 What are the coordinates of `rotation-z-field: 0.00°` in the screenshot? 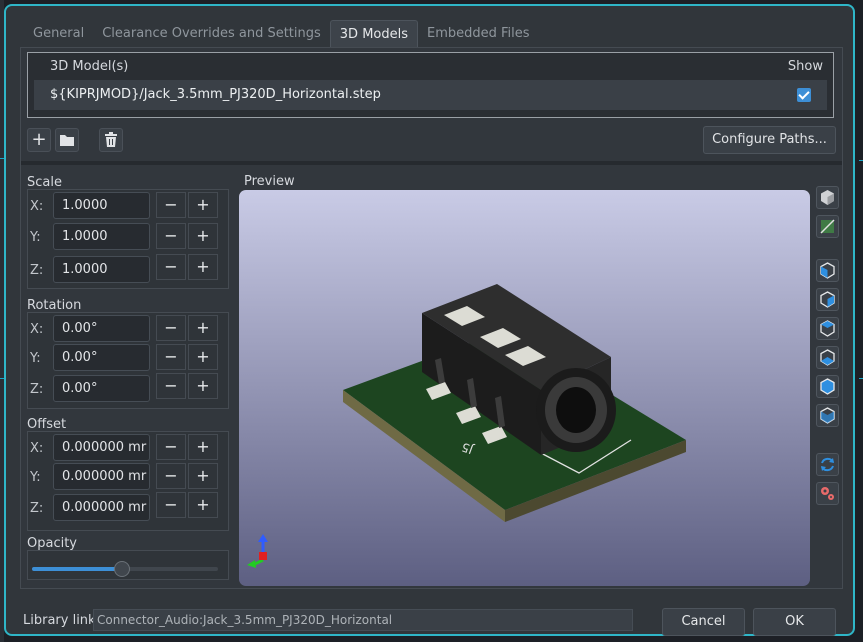 It's located at (101, 388).